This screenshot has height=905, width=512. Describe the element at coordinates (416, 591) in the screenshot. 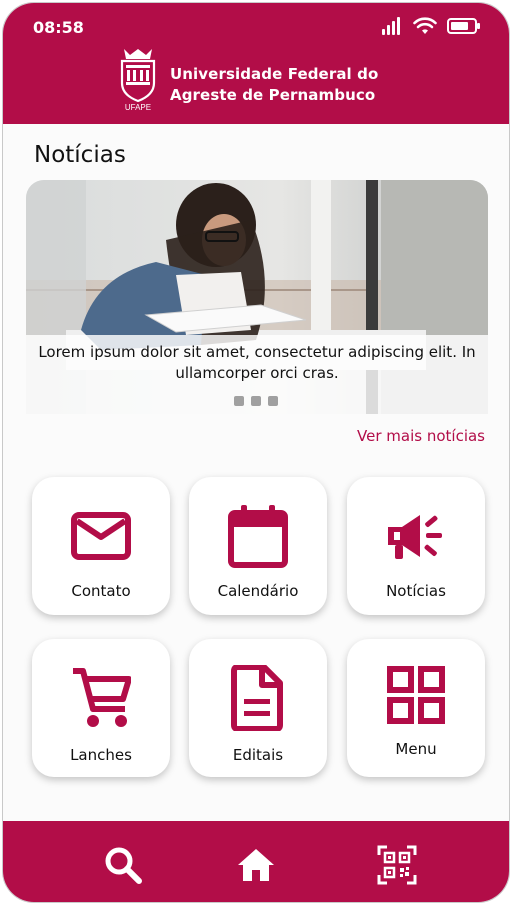

I see `tile-label: Notícias` at that location.